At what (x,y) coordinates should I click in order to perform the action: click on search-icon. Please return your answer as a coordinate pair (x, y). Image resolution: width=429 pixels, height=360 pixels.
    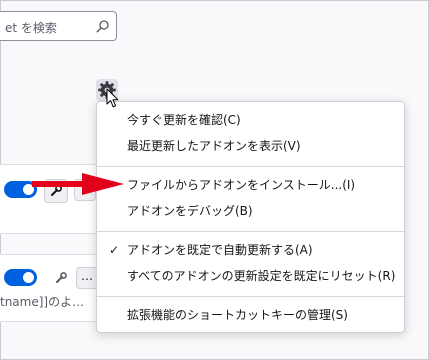
    Looking at the image, I should click on (102, 26).